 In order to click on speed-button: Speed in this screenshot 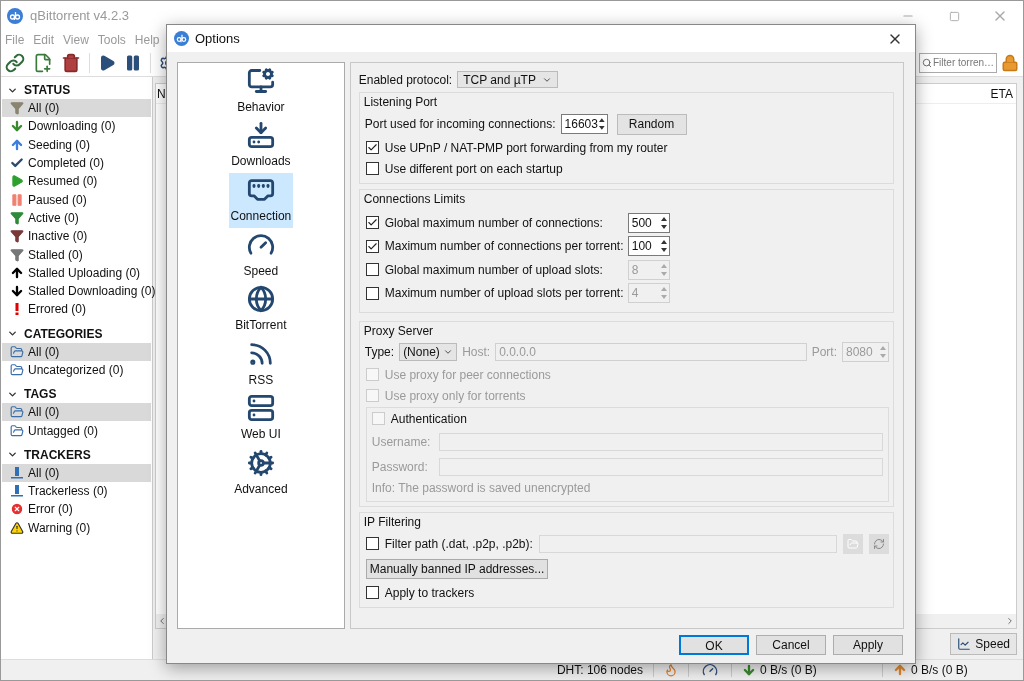, I will do `click(983, 644)`.